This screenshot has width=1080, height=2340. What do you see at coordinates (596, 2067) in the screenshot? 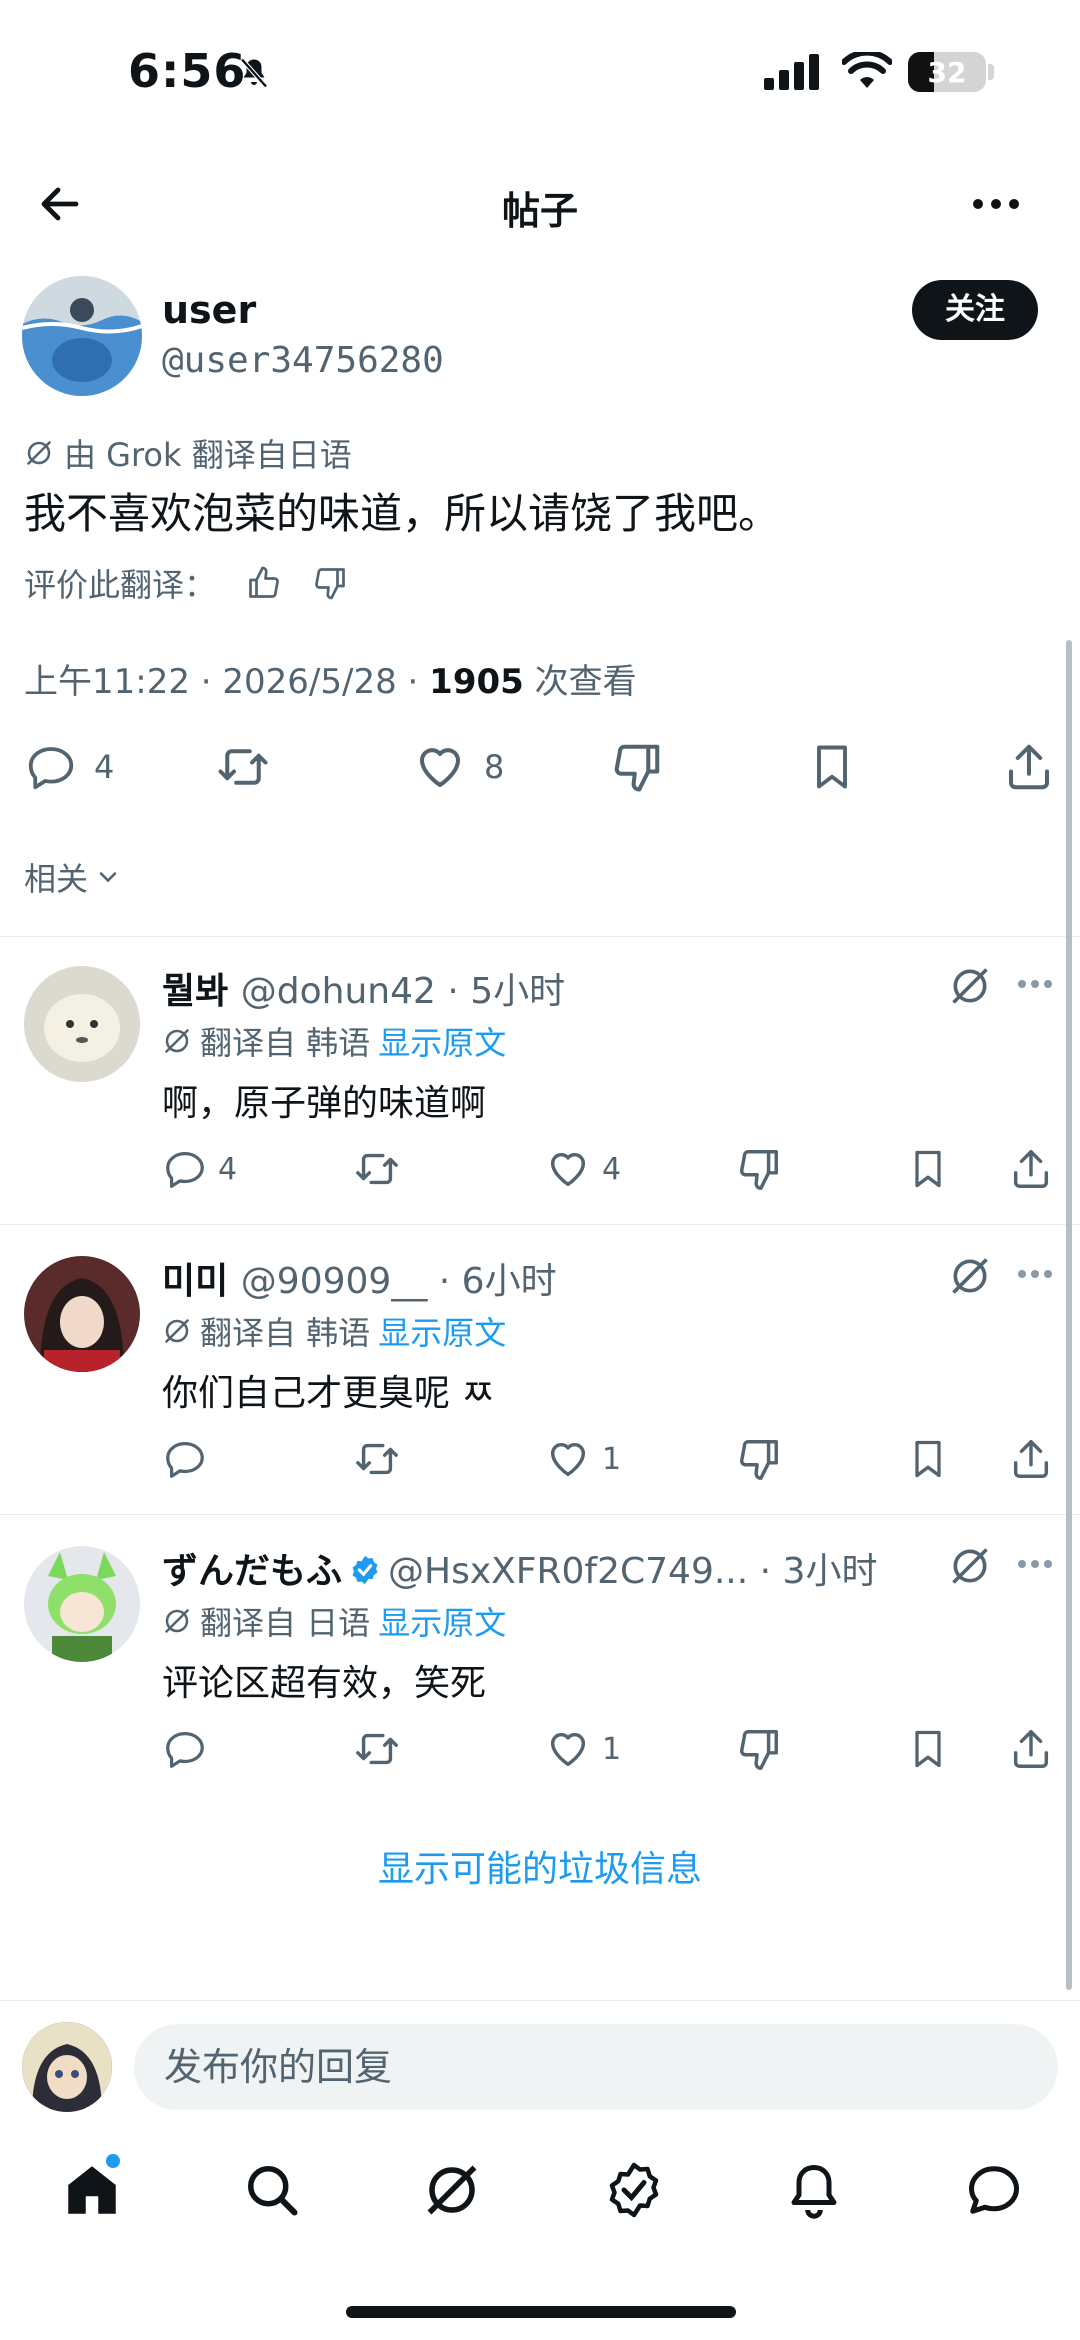
I see `reply-input` at bounding box center [596, 2067].